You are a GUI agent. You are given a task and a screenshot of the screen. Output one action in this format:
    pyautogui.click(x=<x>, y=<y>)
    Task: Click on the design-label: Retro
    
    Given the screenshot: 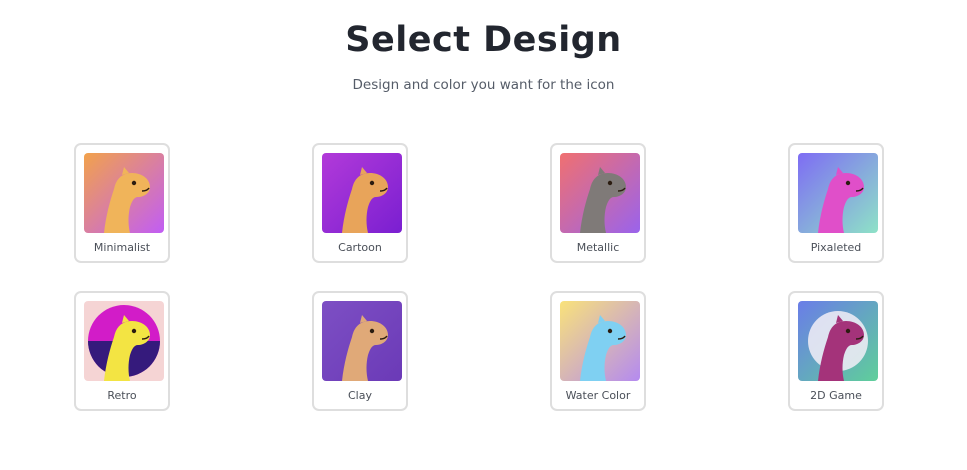 What is the action you would take?
    pyautogui.click(x=122, y=395)
    